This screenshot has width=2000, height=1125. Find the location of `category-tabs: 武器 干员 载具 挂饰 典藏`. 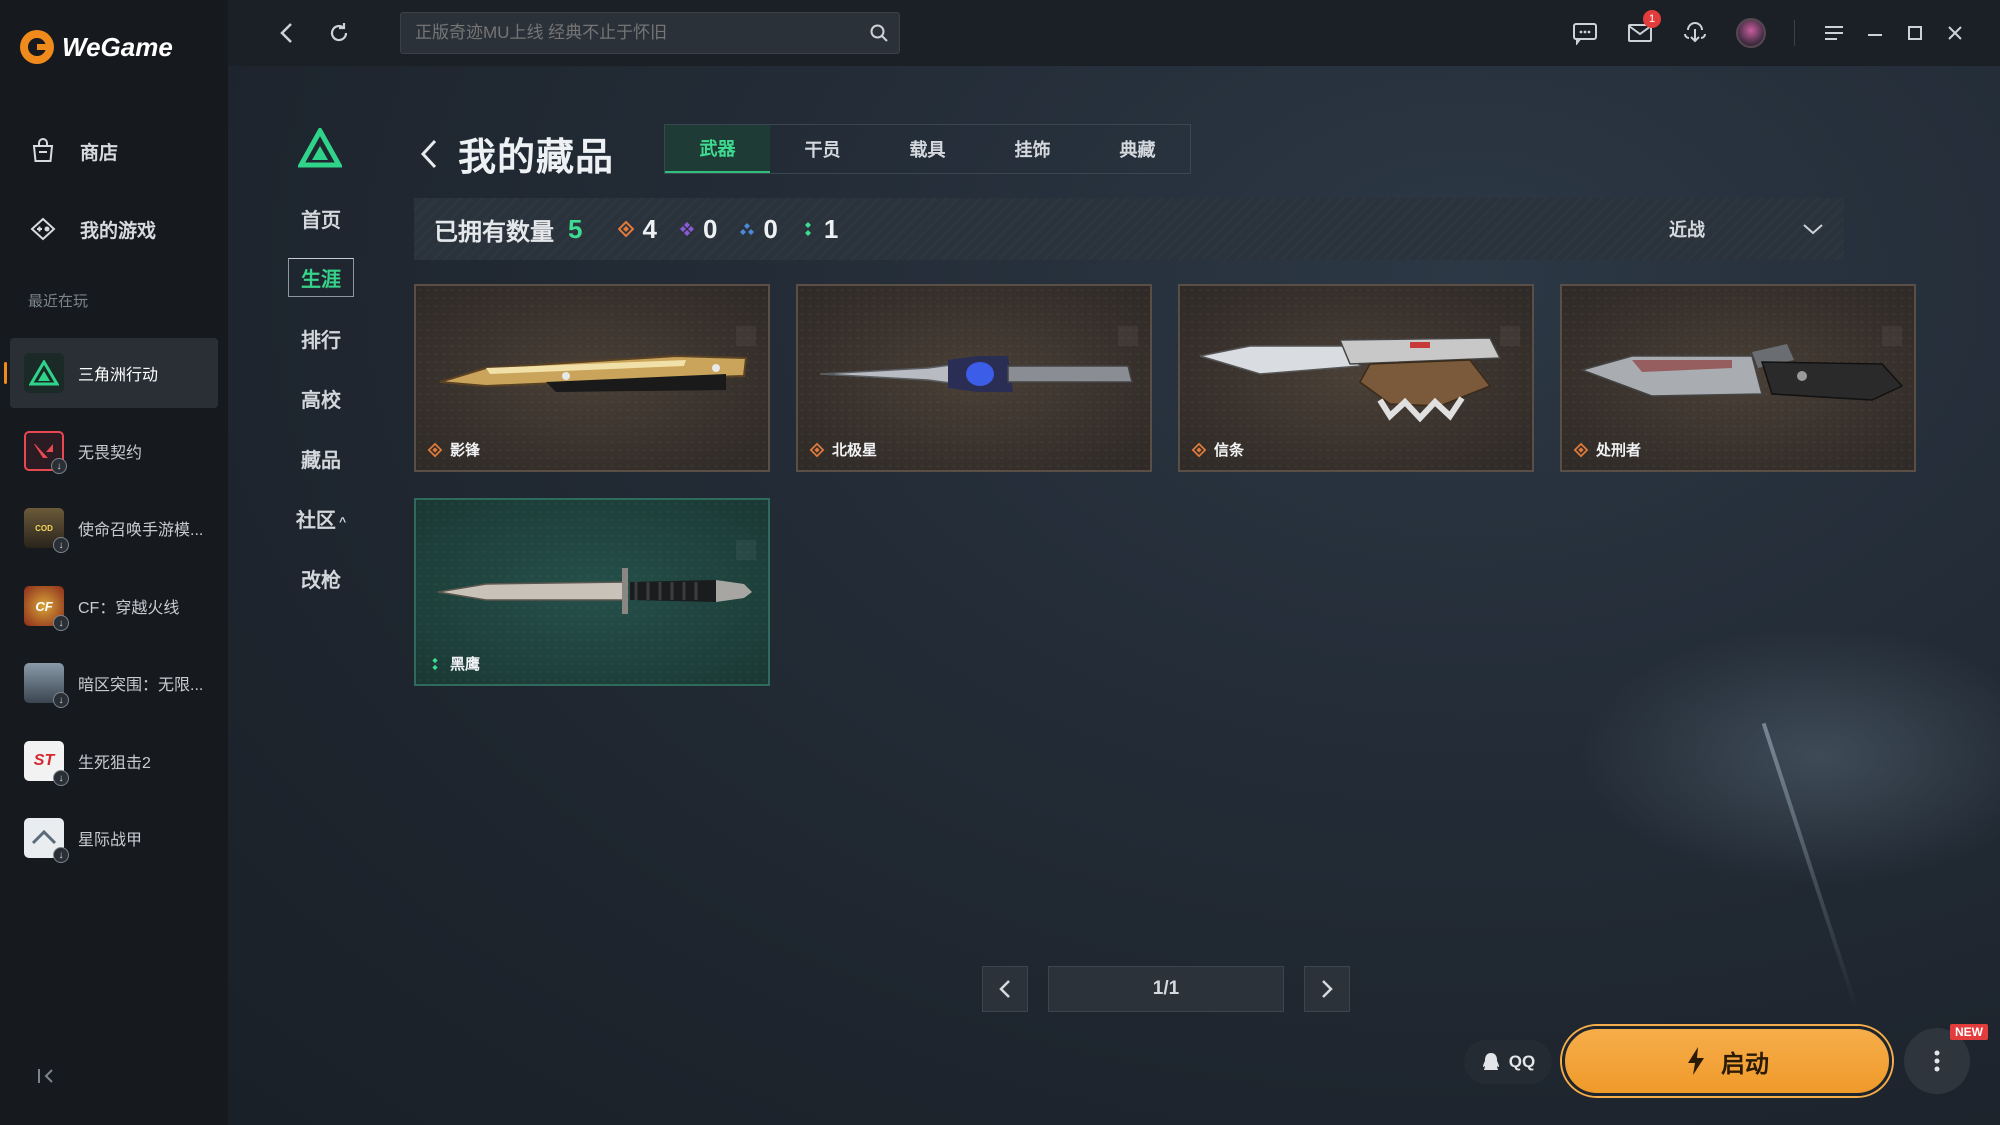

category-tabs: 武器 干员 载具 挂饰 典藏 is located at coordinates (927, 149).